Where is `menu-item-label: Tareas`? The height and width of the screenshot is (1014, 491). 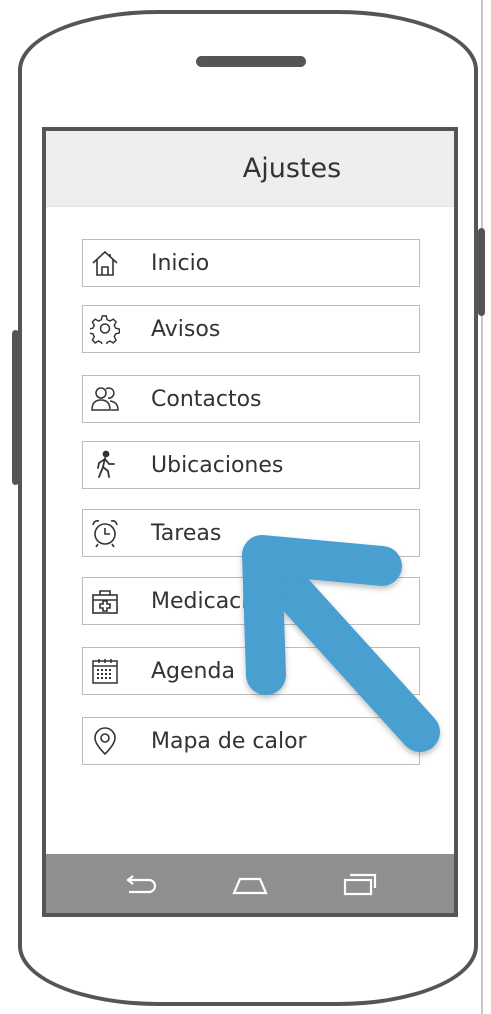 menu-item-label: Tareas is located at coordinates (186, 533).